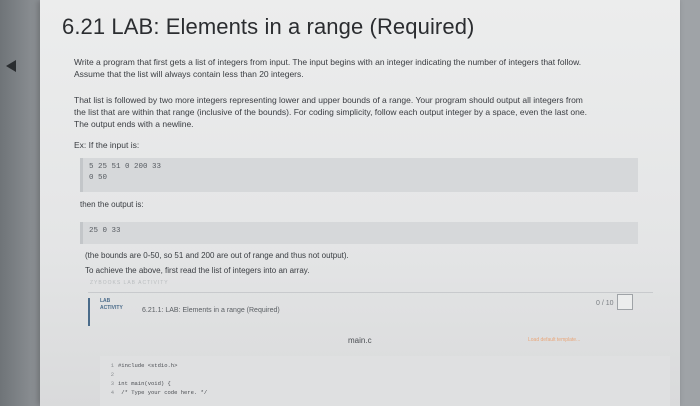 This screenshot has height=406, width=700. I want to click on output-example-box: 25 0 33, so click(359, 233).